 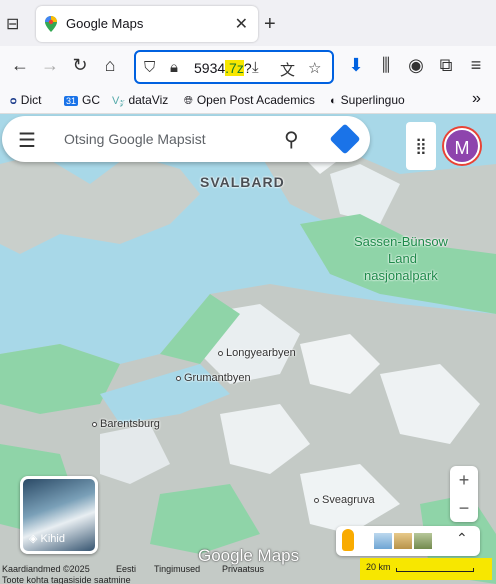 I want to click on layers-label: ◈ Kihid, so click(x=47, y=538).